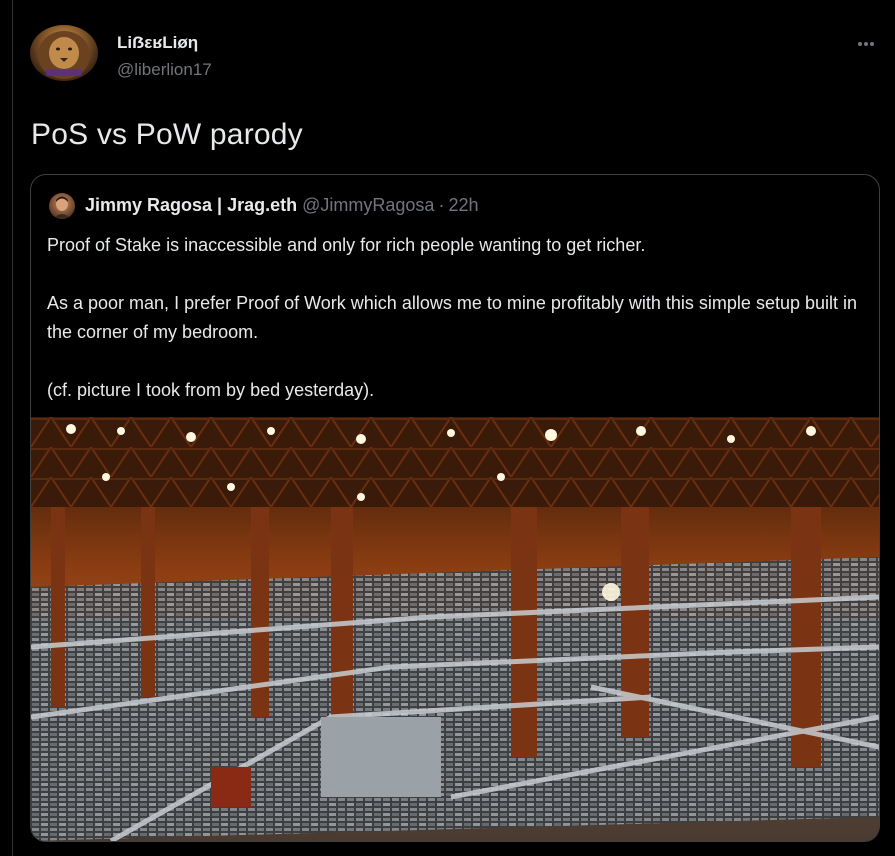  I want to click on quoted-author-avatar, so click(62, 206).